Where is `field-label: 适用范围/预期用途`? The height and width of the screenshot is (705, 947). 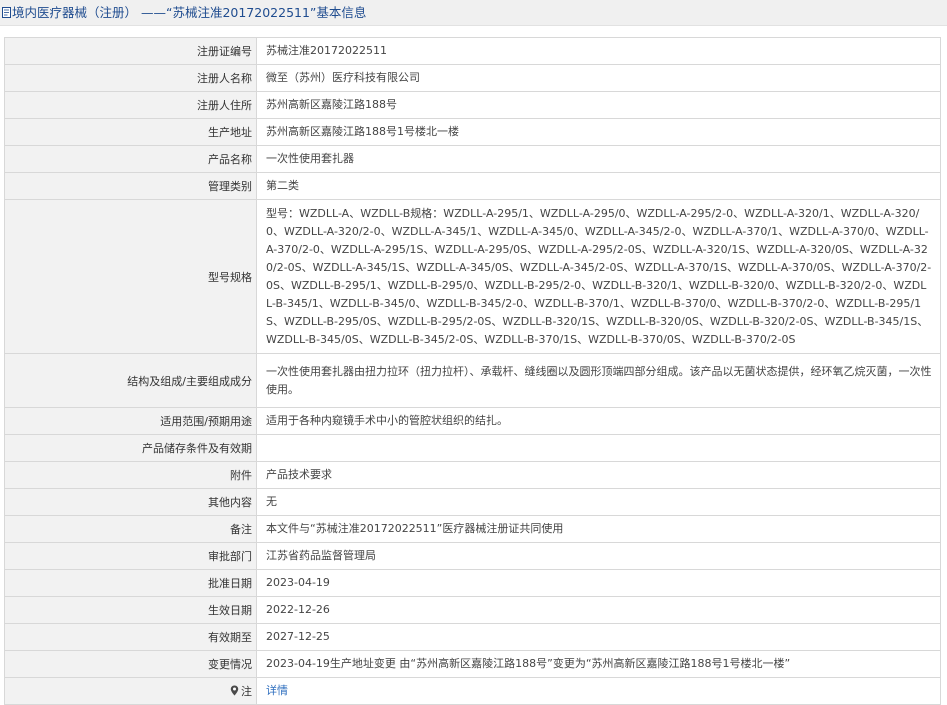 field-label: 适用范围/预期用途 is located at coordinates (130, 421).